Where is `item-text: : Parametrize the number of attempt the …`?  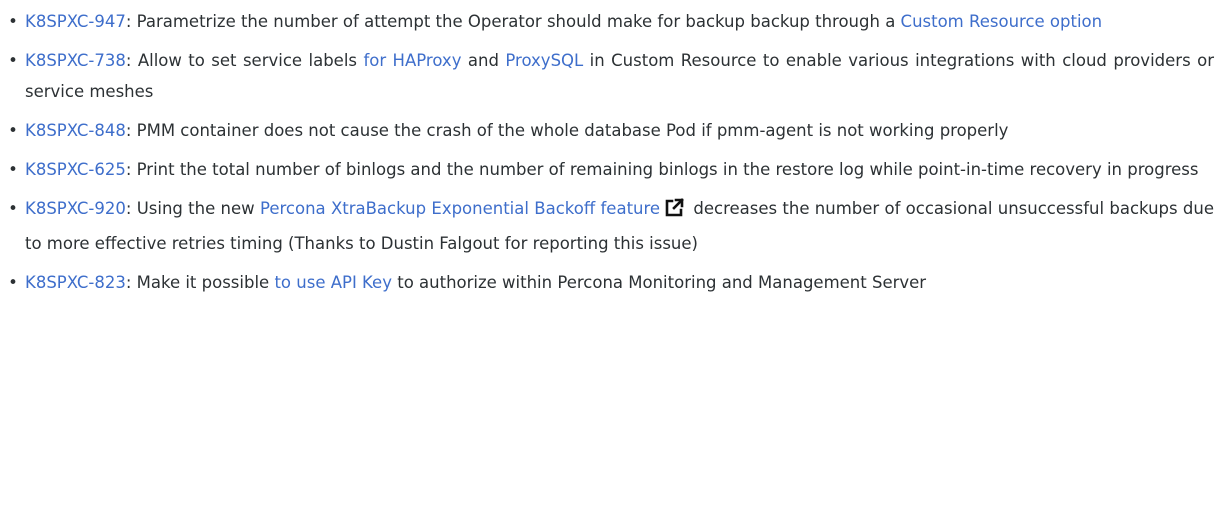 item-text: : Parametrize the number of attempt the … is located at coordinates (513, 21).